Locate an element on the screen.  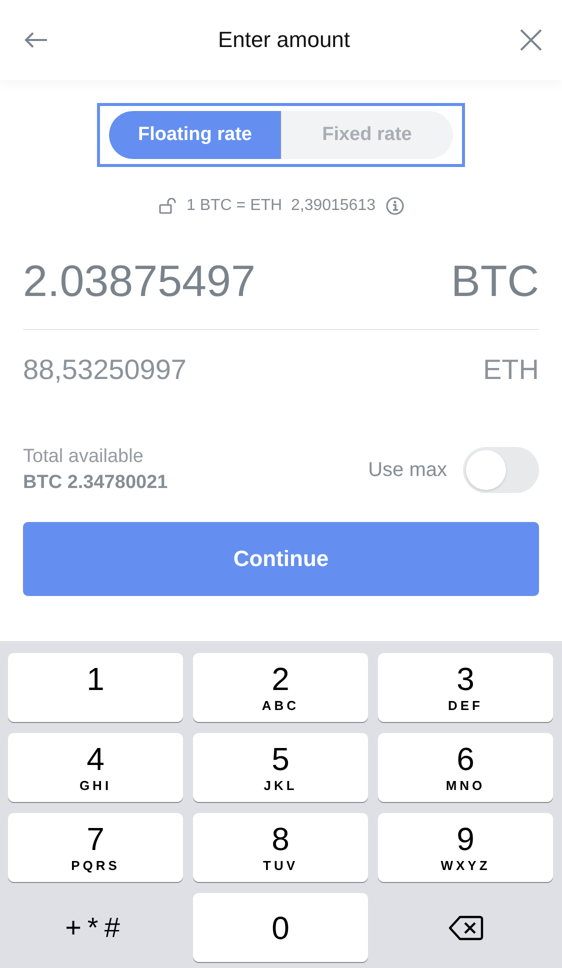
converted-amount: 88,53250997 is located at coordinates (105, 370).